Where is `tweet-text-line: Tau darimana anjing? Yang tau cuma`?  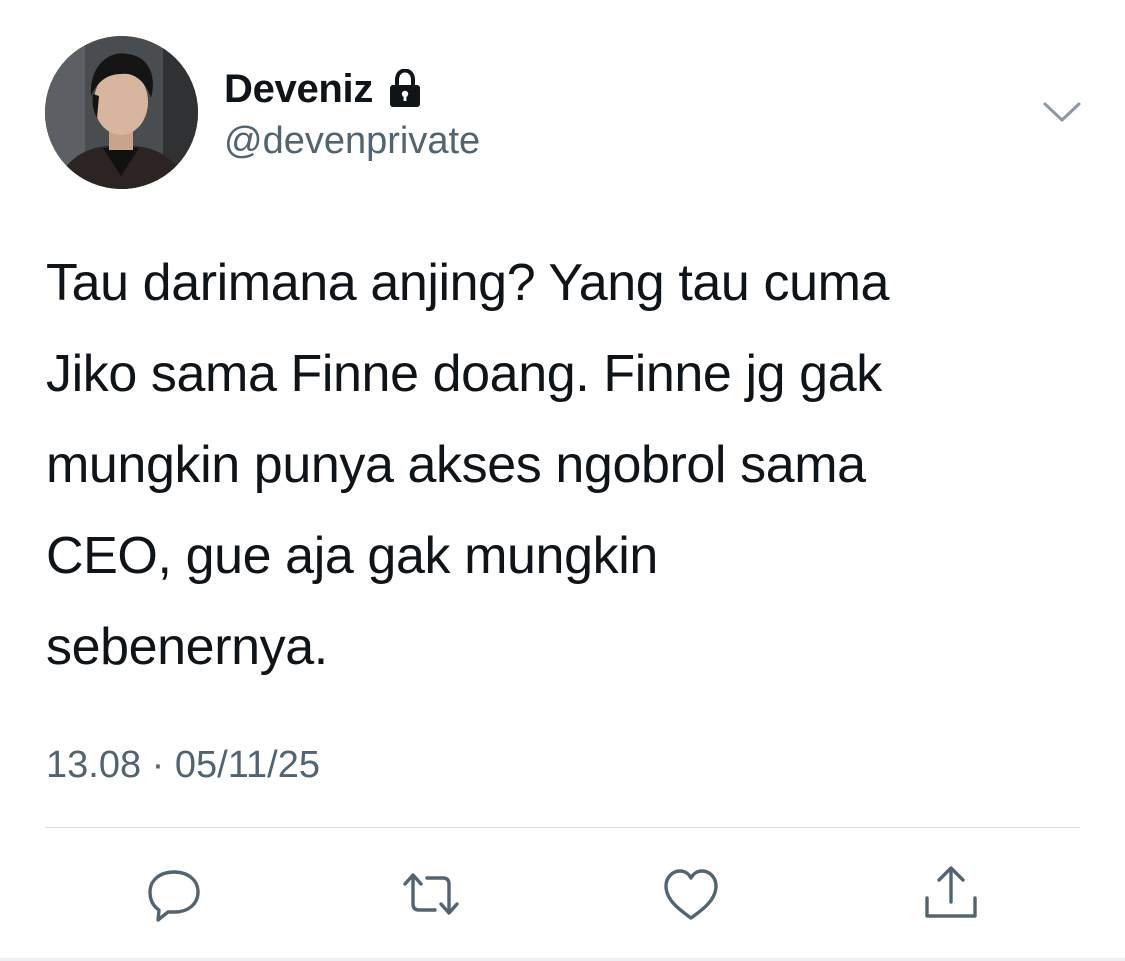
tweet-text-line: Tau darimana anjing? Yang tau cuma is located at coordinates (468, 283).